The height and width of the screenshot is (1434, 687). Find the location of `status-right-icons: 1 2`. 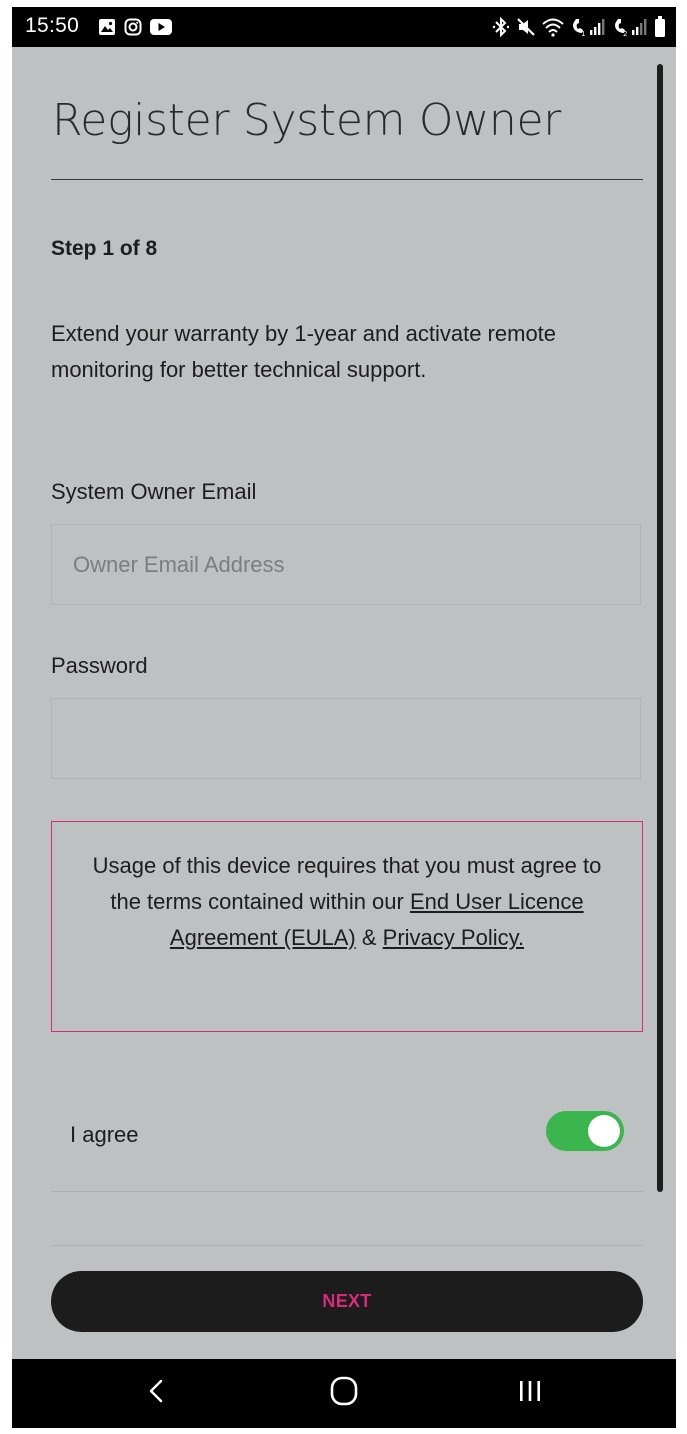

status-right-icons: 1 2 is located at coordinates (579, 27).